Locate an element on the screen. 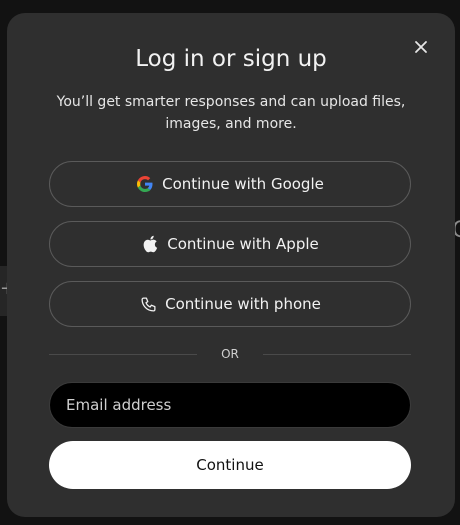 This screenshot has width=460, height=525. divider-text: OR is located at coordinates (230, 354).